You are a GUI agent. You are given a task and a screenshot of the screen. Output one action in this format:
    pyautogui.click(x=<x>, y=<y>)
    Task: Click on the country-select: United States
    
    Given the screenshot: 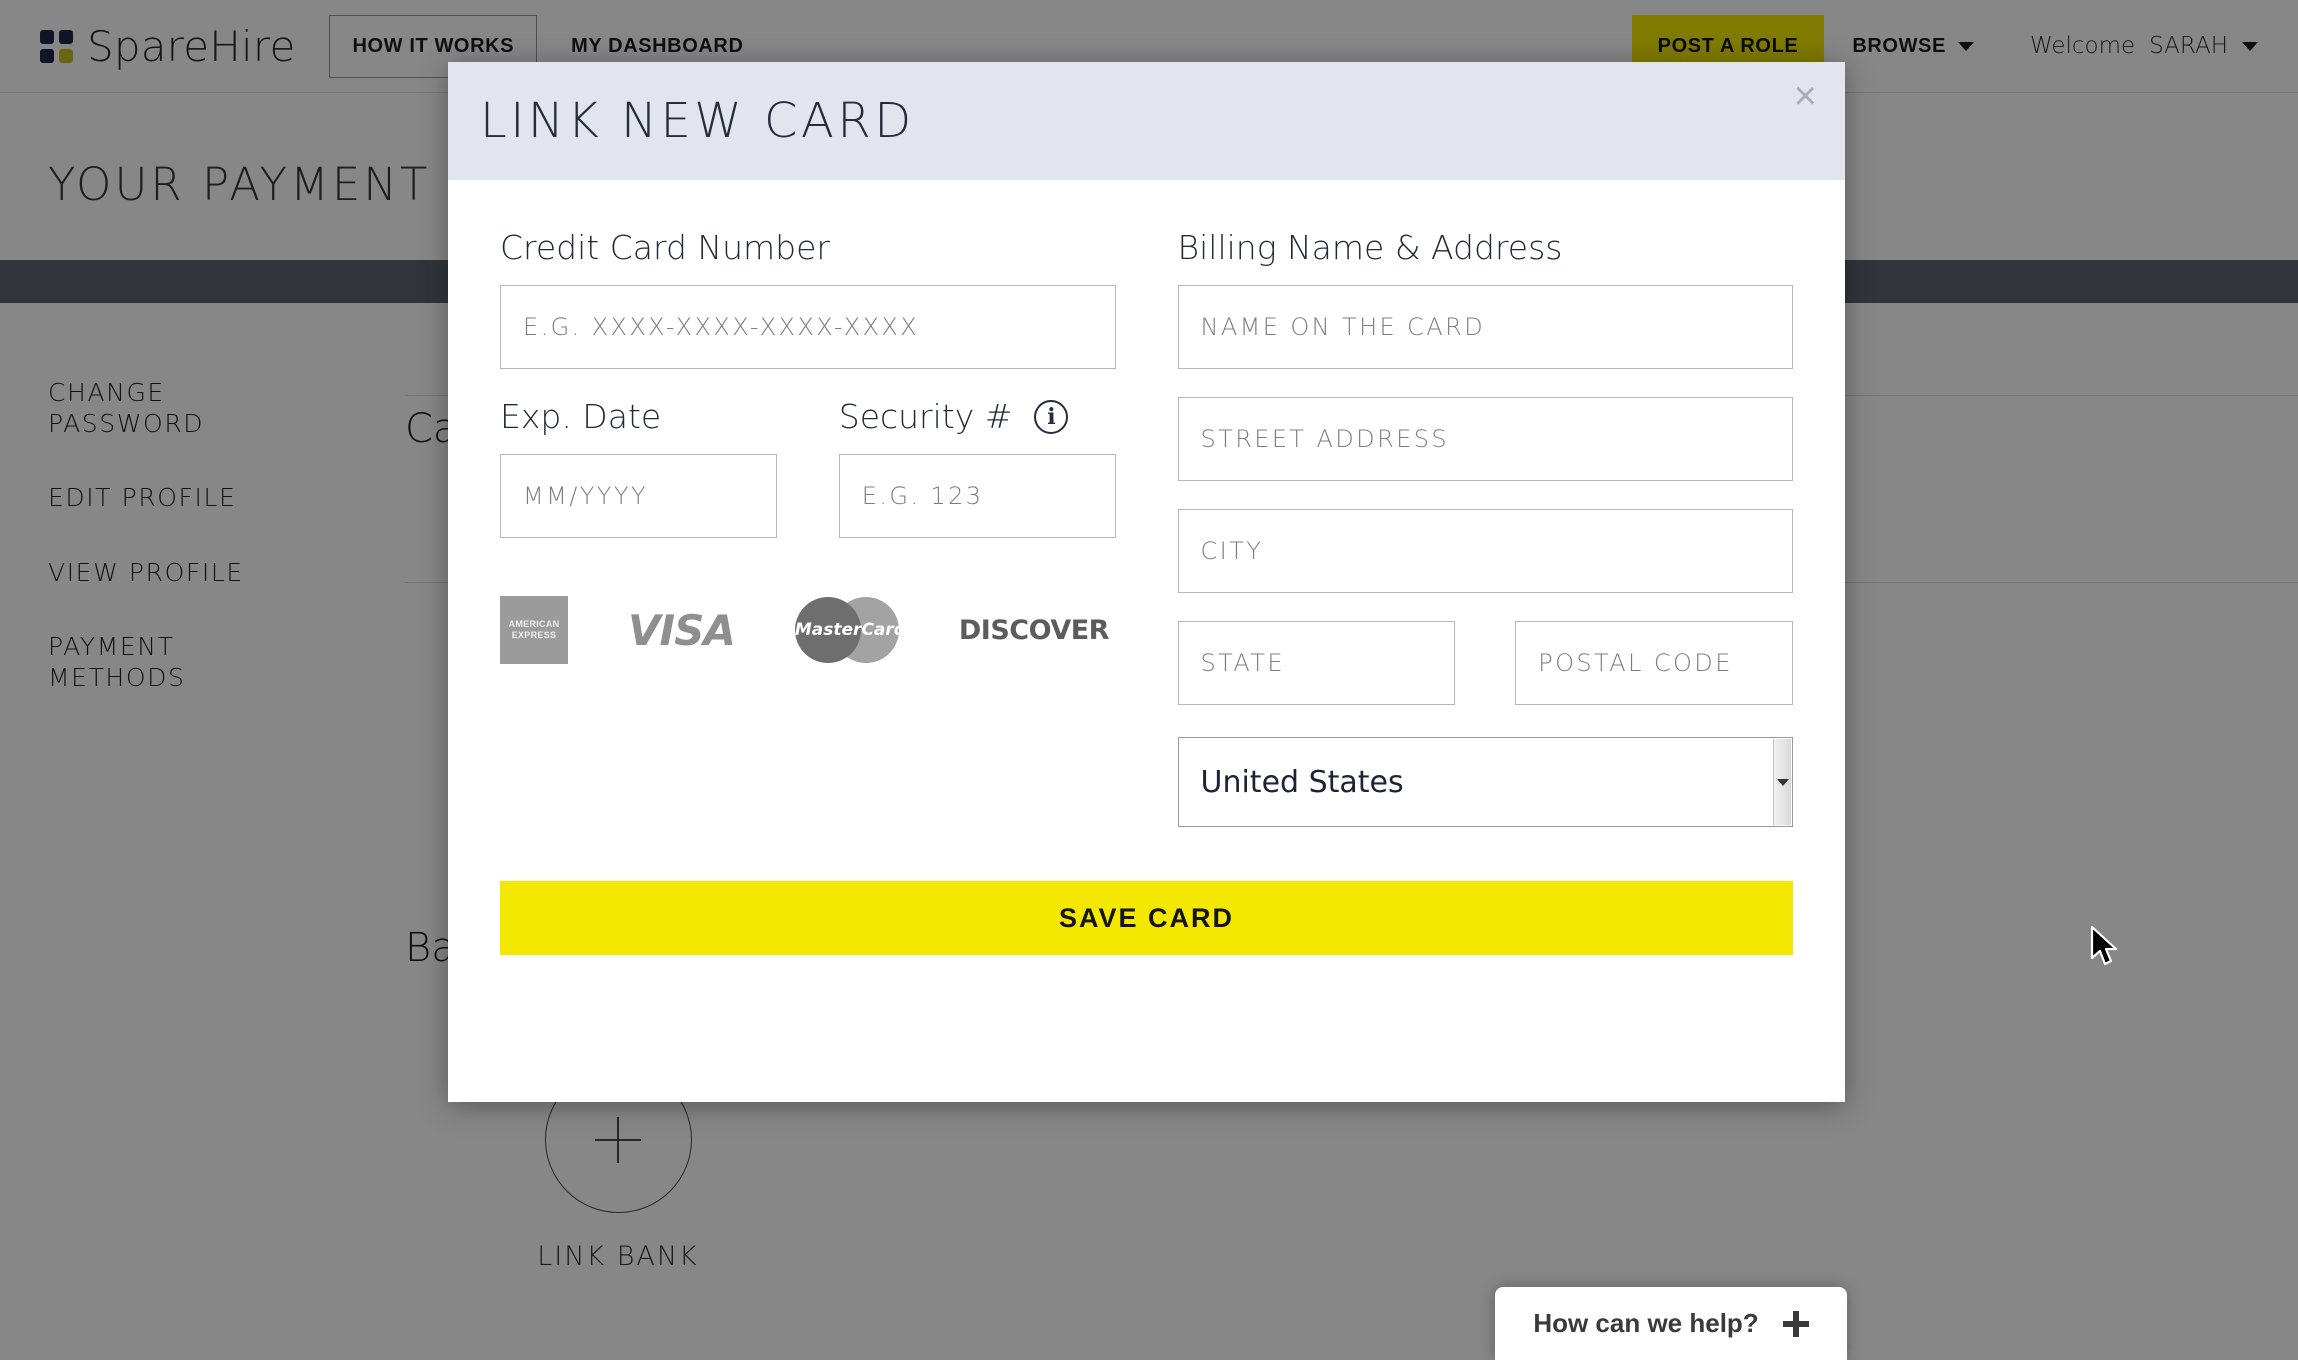 What is the action you would take?
    pyautogui.click(x=1485, y=782)
    